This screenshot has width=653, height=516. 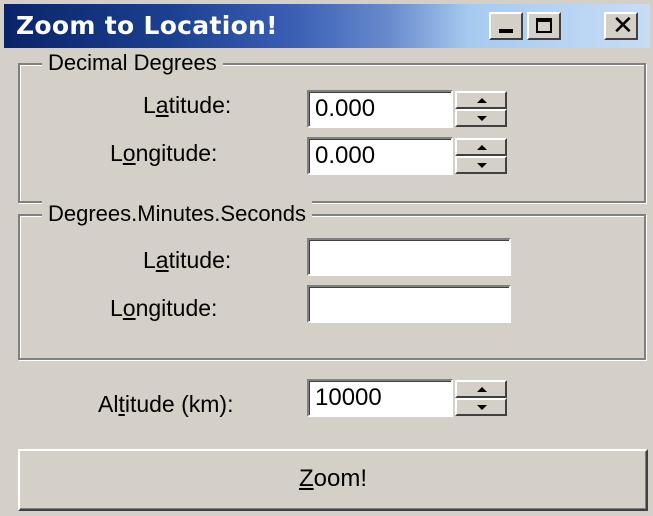 I want to click on close-button: ✕, so click(x=621, y=26).